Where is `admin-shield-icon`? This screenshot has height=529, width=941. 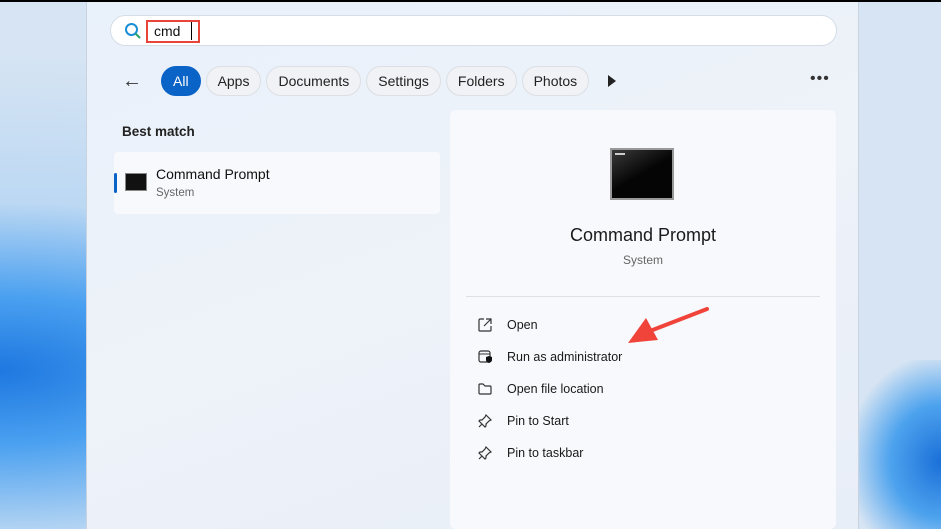 admin-shield-icon is located at coordinates (485, 356).